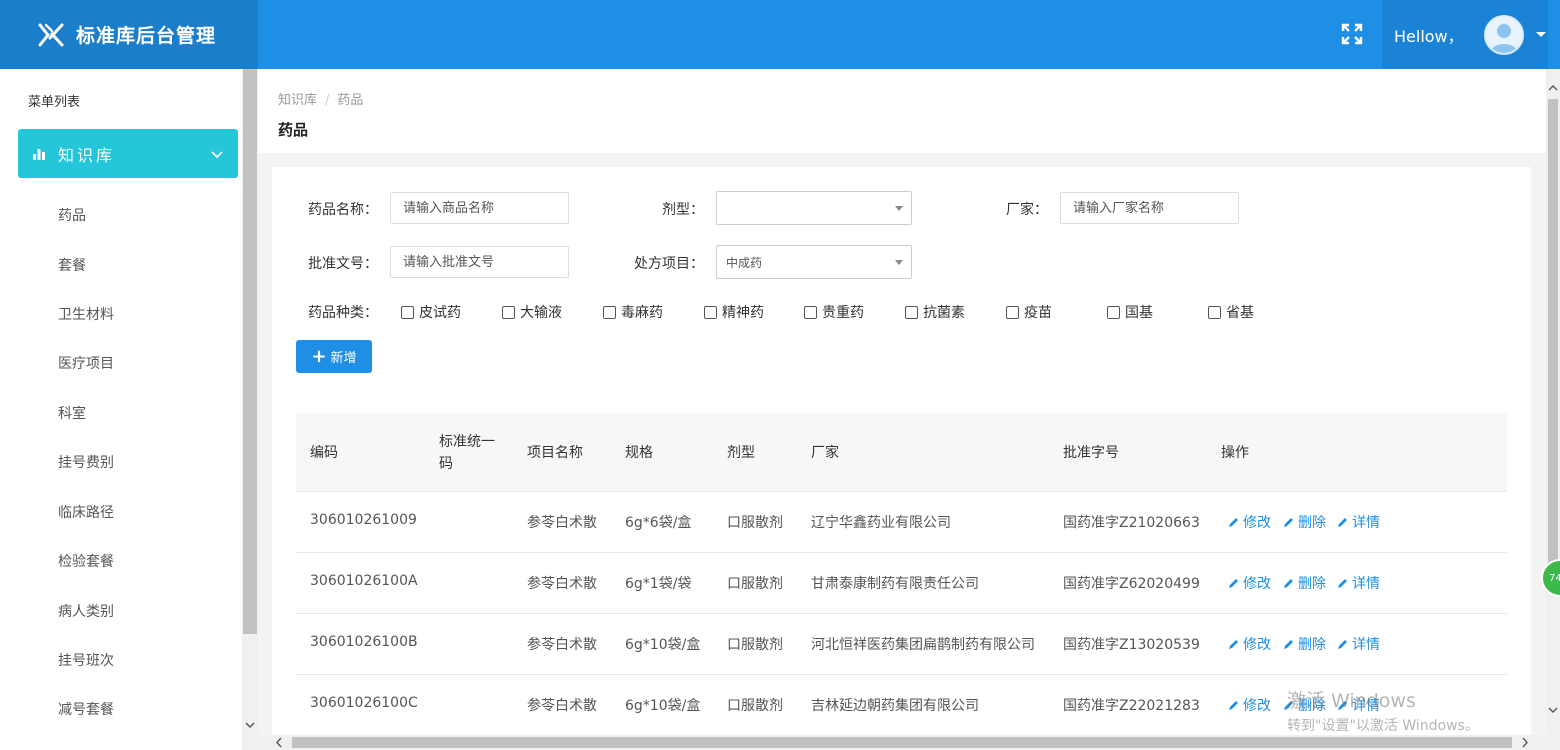  Describe the element at coordinates (1525, 742) in the screenshot. I see `scroll-right-icon` at that location.